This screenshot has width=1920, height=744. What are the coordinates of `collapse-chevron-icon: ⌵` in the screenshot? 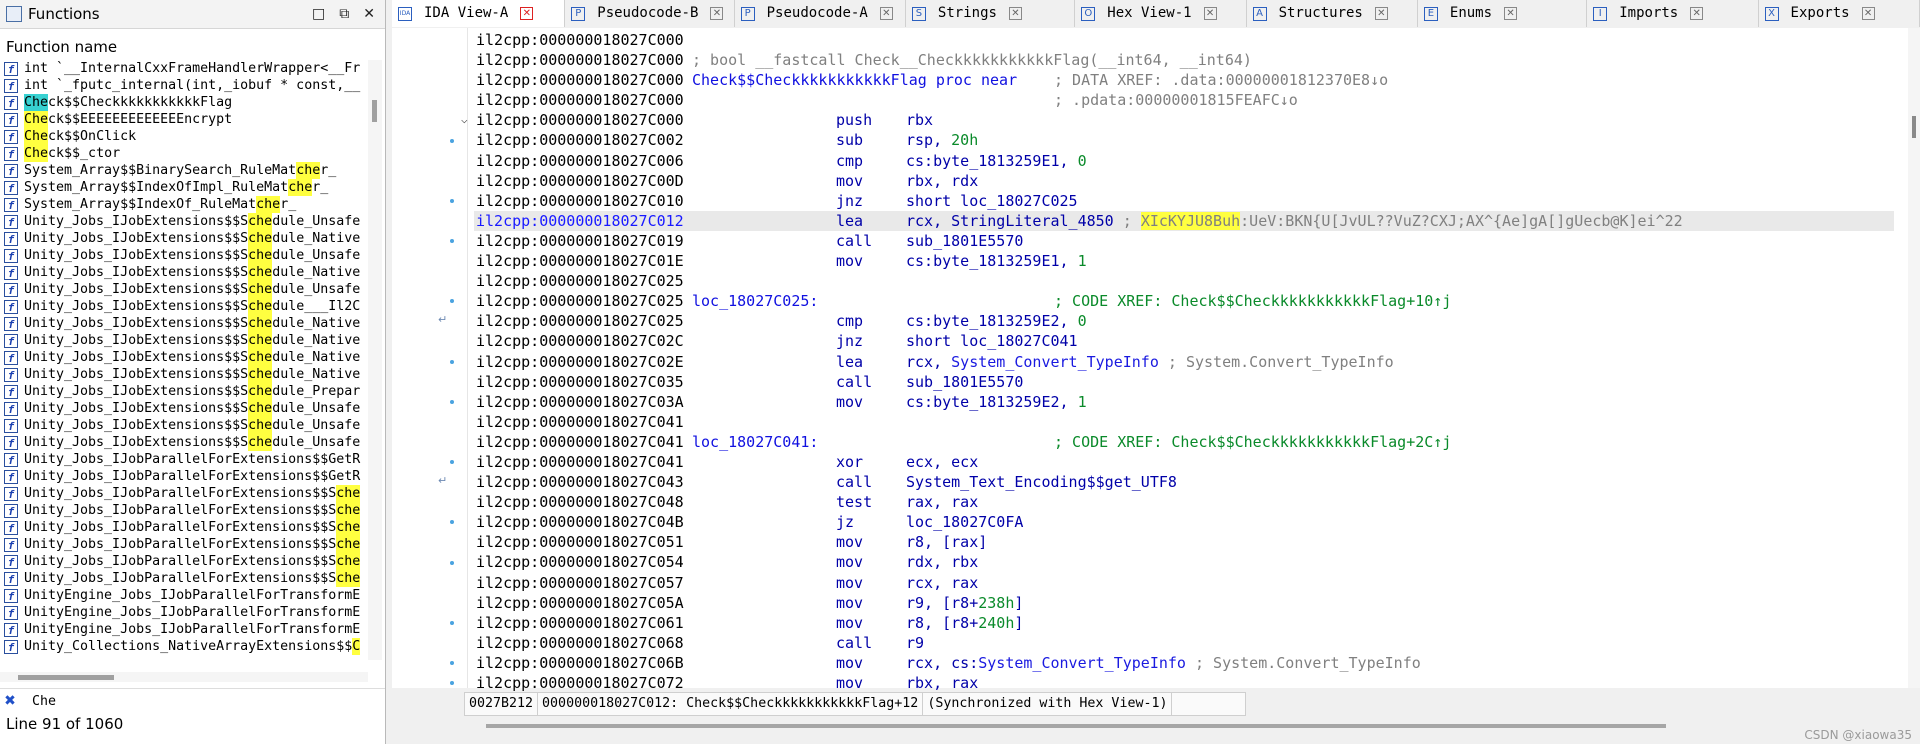 It's located at (464, 120).